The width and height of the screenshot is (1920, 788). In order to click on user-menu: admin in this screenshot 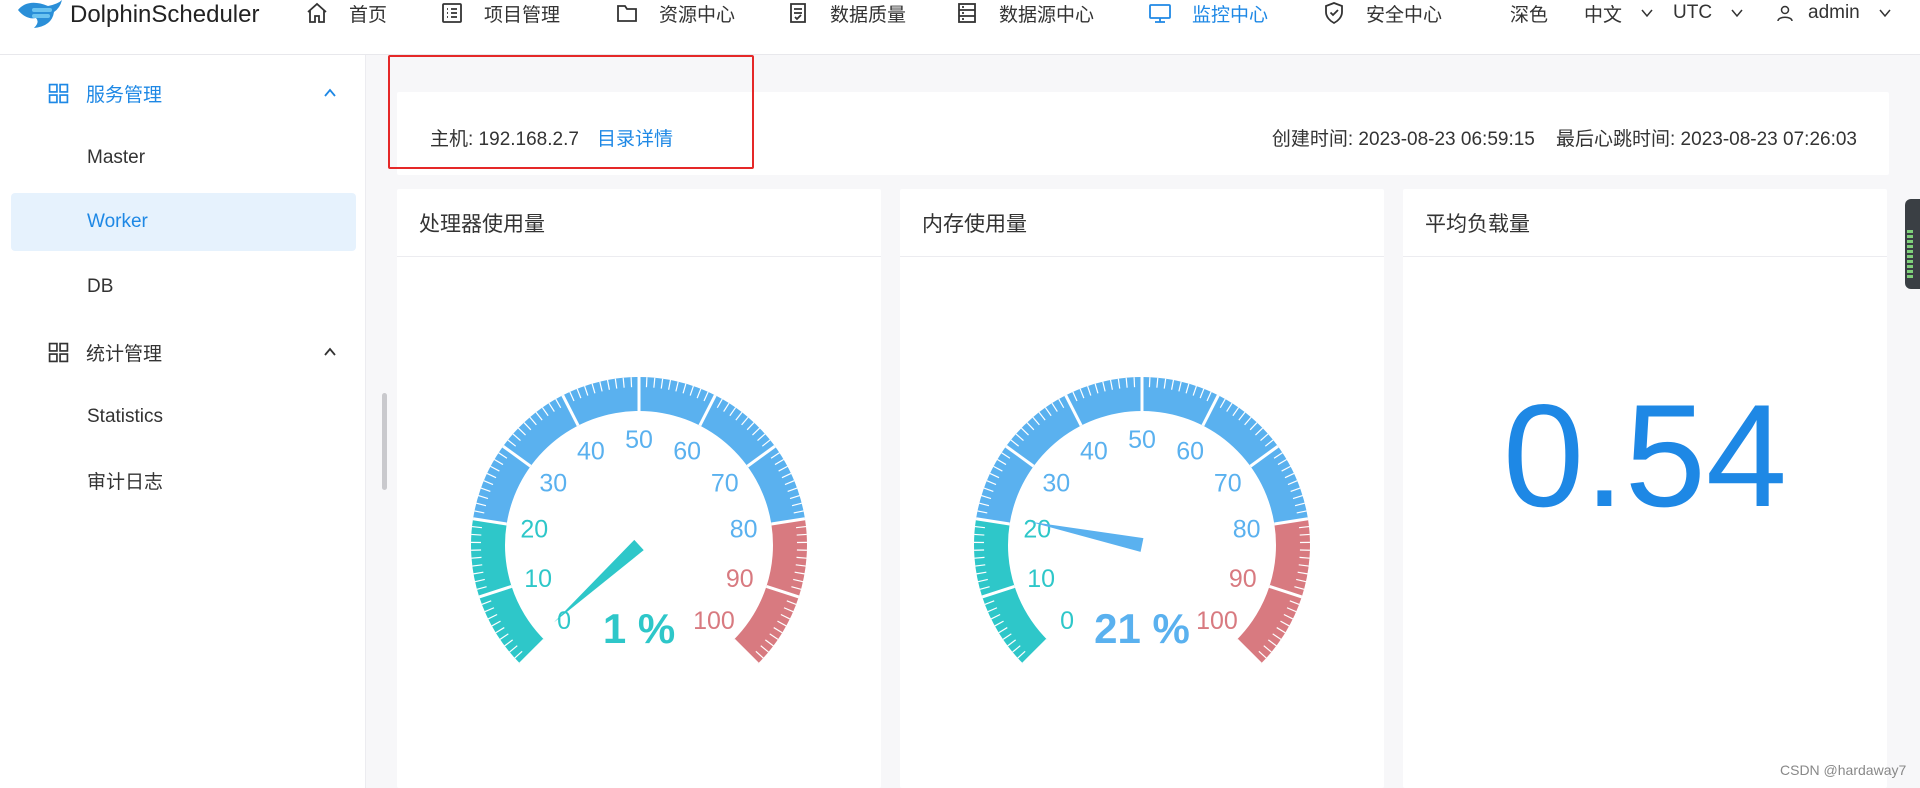, I will do `click(1834, 13)`.